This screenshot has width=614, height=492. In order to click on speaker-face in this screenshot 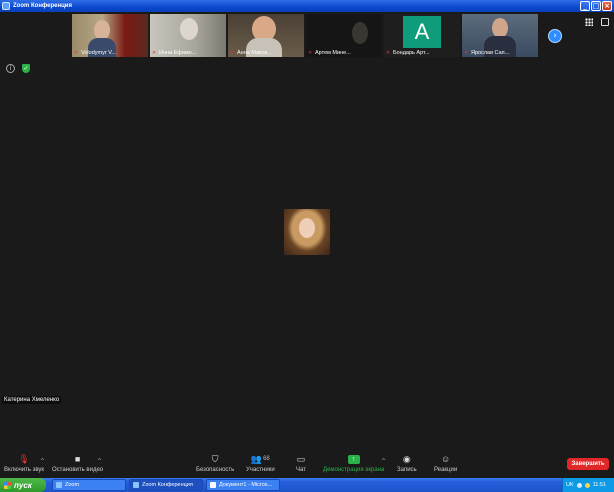, I will do `click(307, 228)`.